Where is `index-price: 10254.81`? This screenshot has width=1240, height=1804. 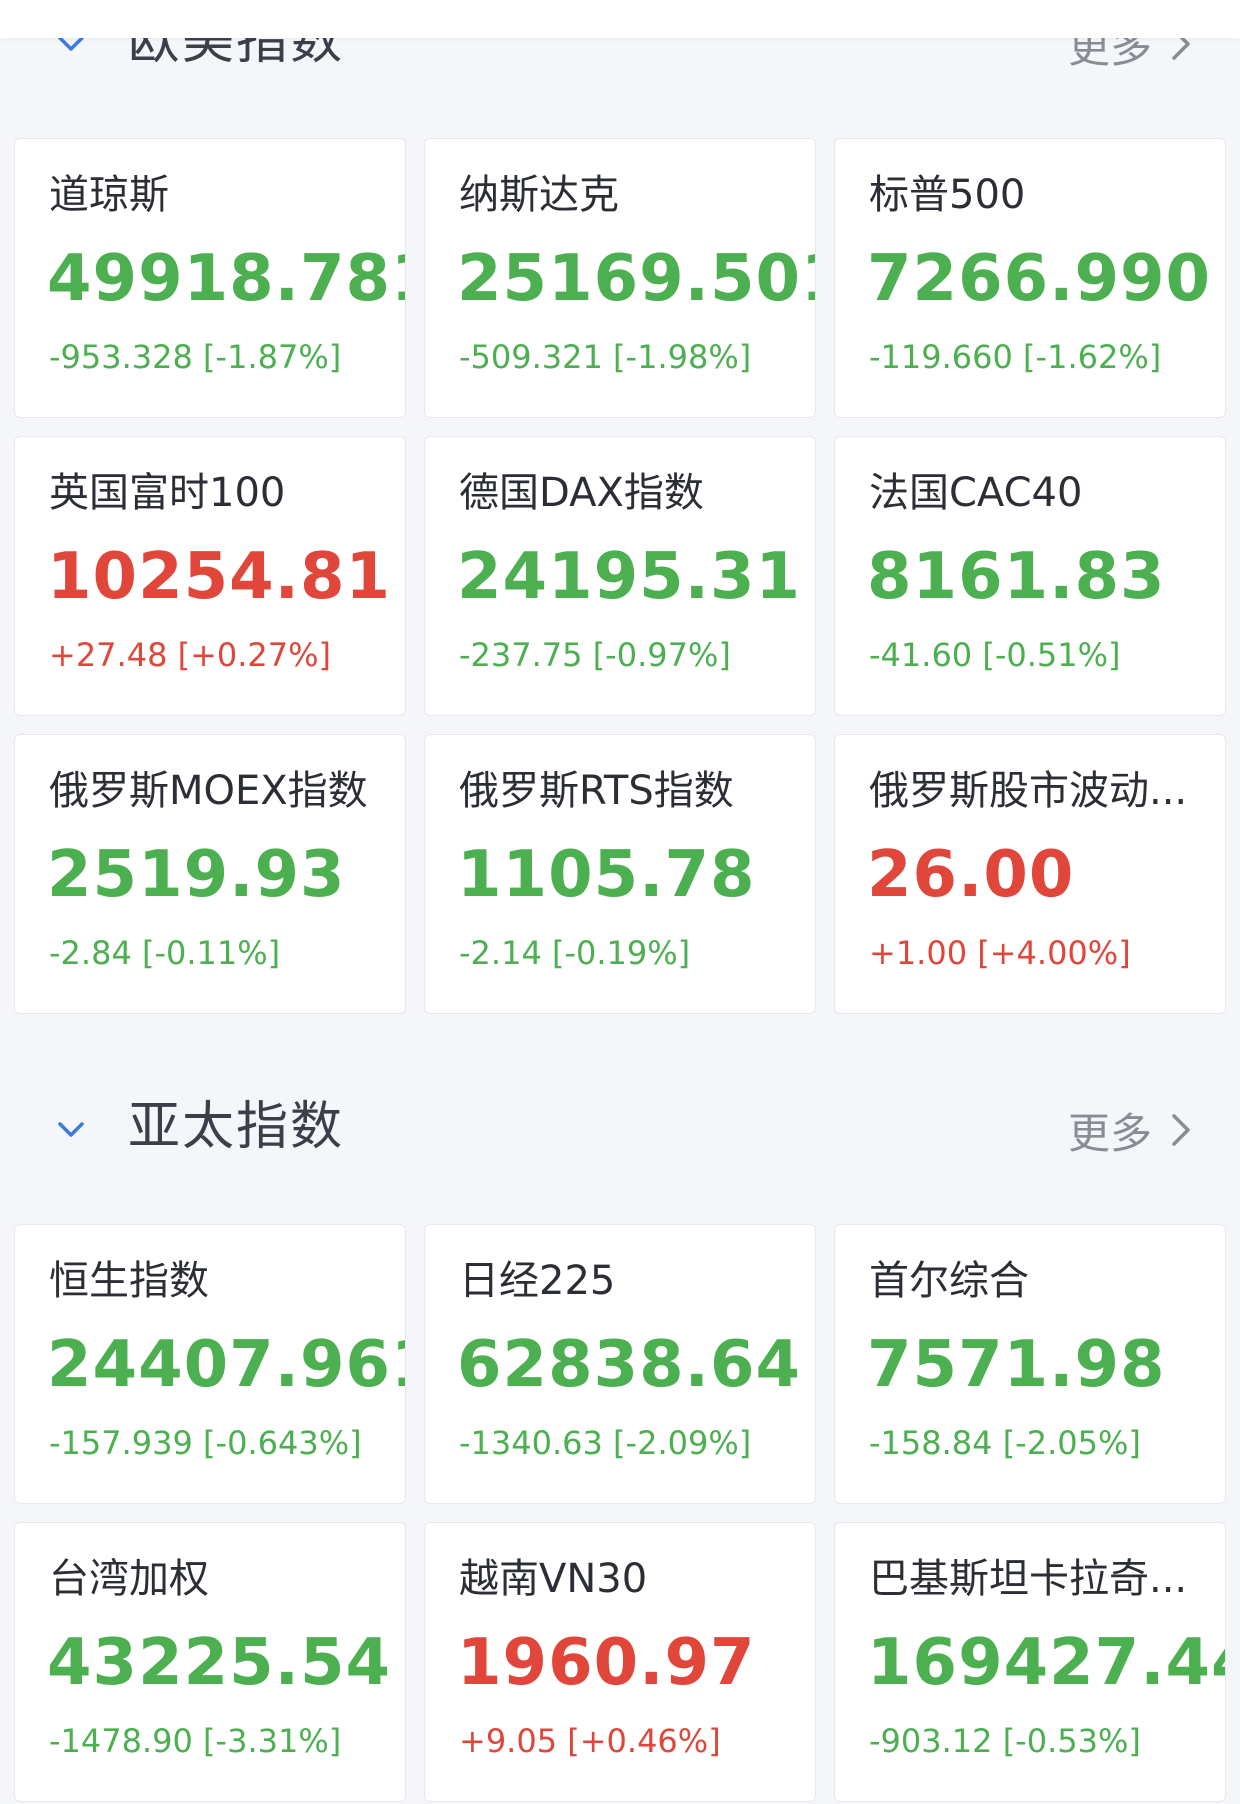 index-price: 10254.81 is located at coordinates (219, 577).